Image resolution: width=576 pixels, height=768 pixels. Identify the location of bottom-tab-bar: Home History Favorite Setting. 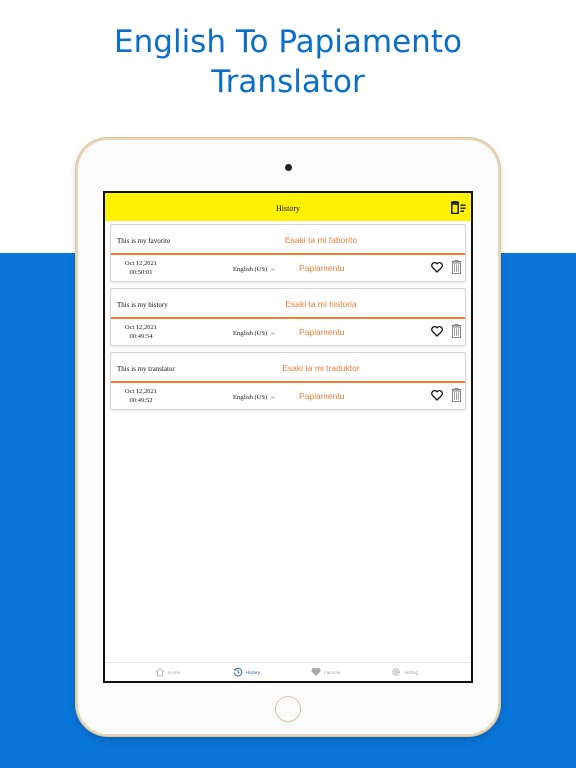
(288, 671).